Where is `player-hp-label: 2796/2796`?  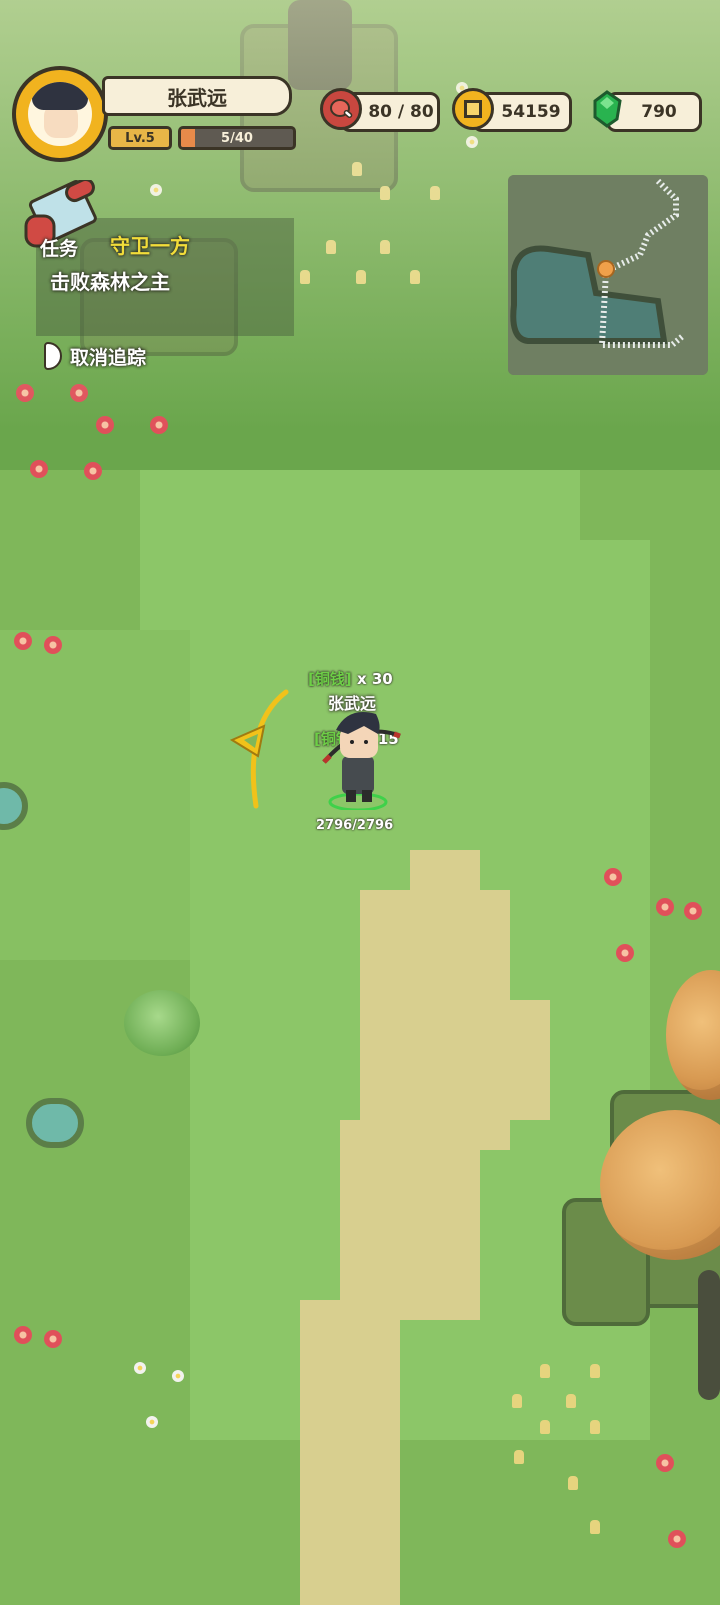
player-hp-label: 2796/2796 is located at coordinates (355, 825).